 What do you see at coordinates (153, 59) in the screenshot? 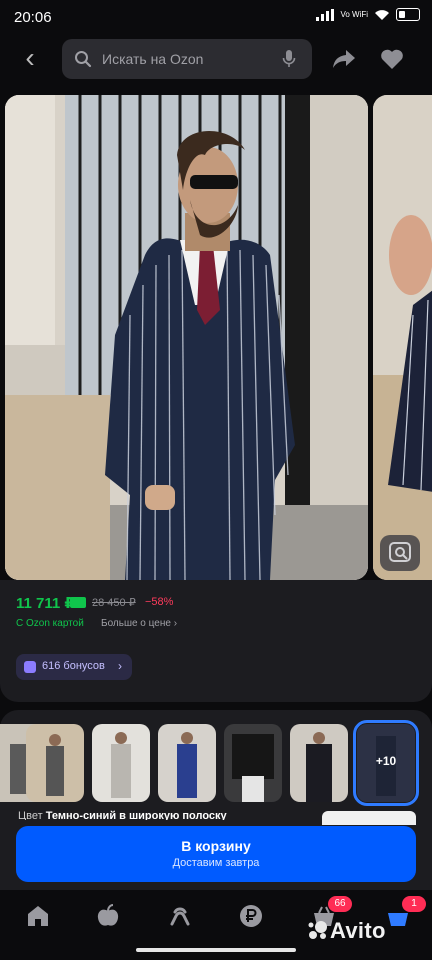
I see `search-placeholder: Искать на Ozon` at bounding box center [153, 59].